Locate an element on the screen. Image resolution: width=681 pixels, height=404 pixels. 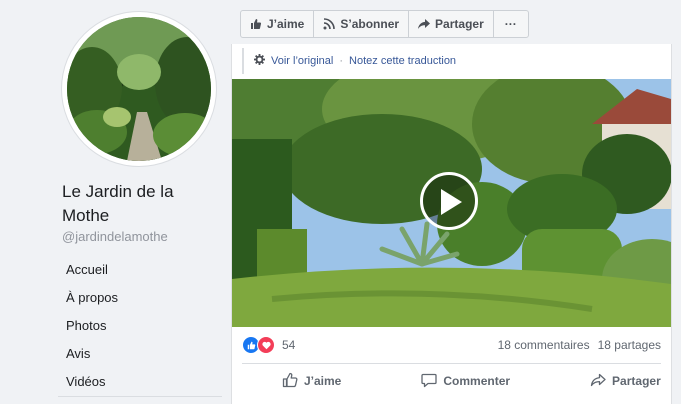
nav-item-videos: Vidéos is located at coordinates (140, 382).